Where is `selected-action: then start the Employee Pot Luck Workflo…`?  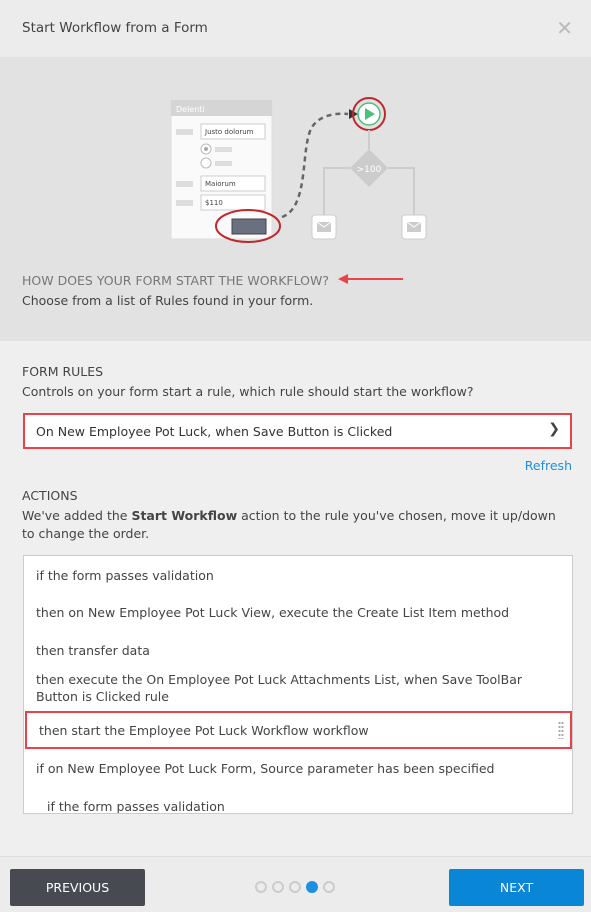 selected-action: then start the Employee Pot Luck Workflo… is located at coordinates (298, 730).